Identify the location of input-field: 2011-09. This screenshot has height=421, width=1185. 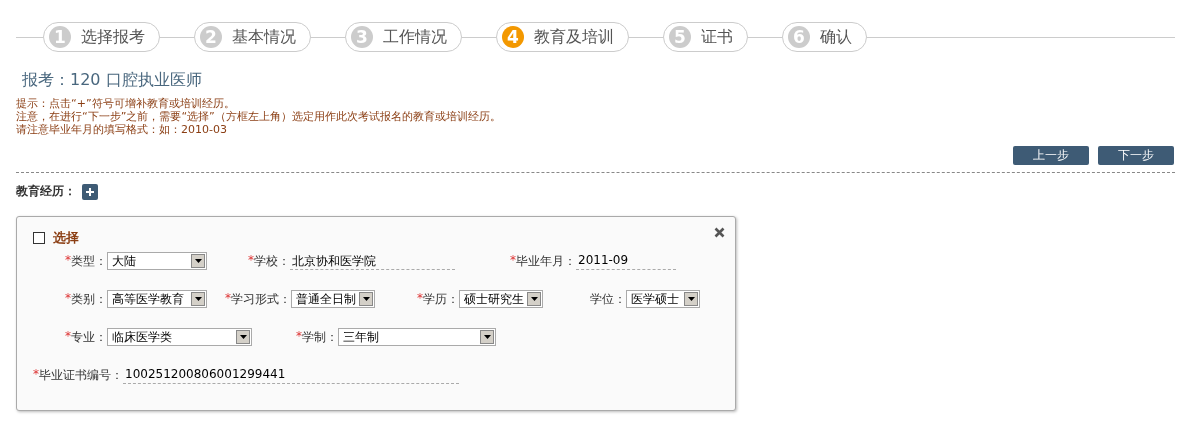
(626, 261).